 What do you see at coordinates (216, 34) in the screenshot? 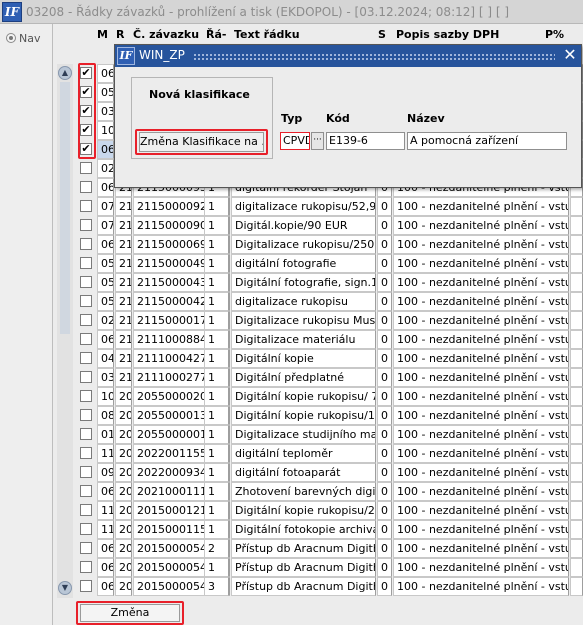
I see `col-header-radek: Řá-` at bounding box center [216, 34].